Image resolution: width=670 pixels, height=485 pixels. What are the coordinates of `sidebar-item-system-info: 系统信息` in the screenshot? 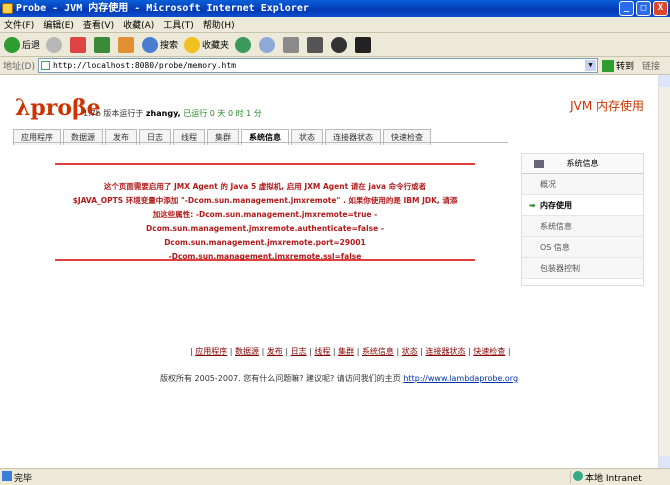 It's located at (582, 226).